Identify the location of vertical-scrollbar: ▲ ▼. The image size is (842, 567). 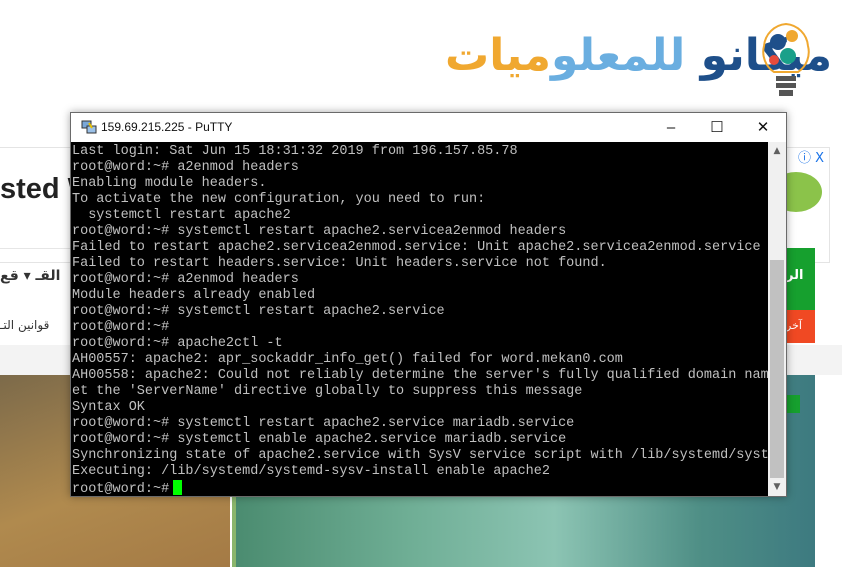
(777, 319).